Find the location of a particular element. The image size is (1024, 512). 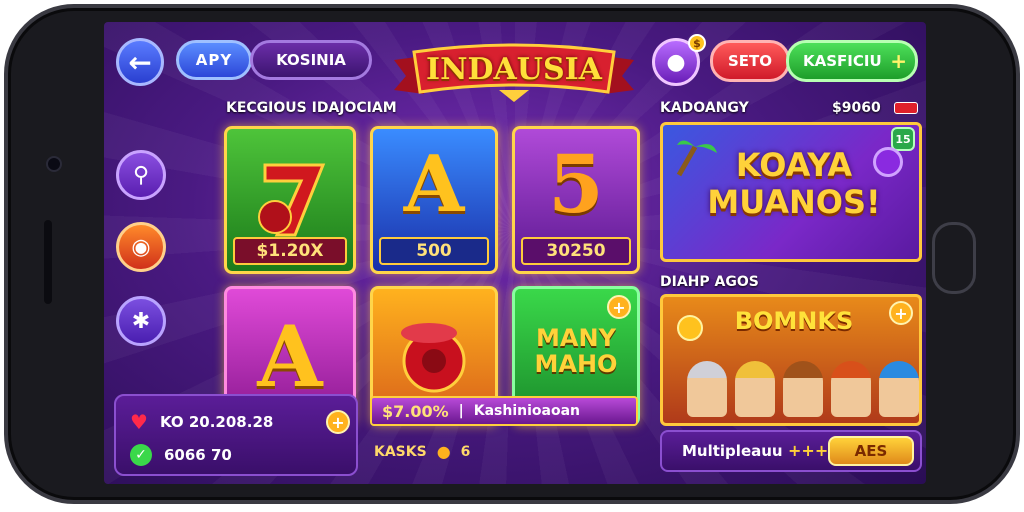

character-group is located at coordinates (803, 389).